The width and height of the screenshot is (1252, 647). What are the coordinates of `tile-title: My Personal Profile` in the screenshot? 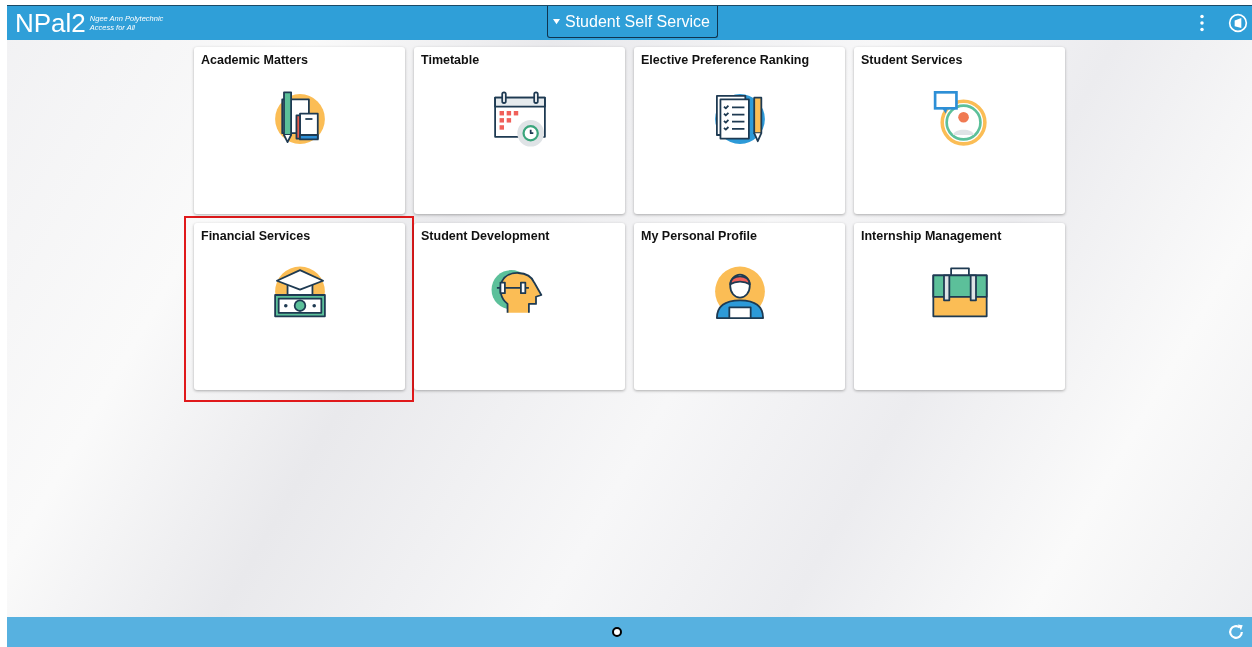 It's located at (699, 236).